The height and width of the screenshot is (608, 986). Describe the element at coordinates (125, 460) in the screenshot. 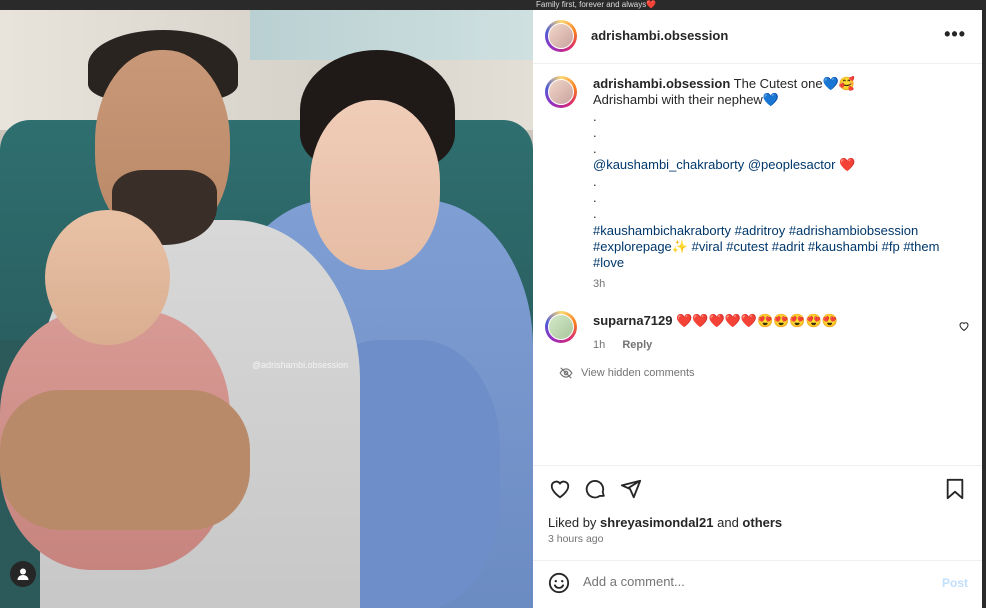

I see `photo-man-arm` at that location.